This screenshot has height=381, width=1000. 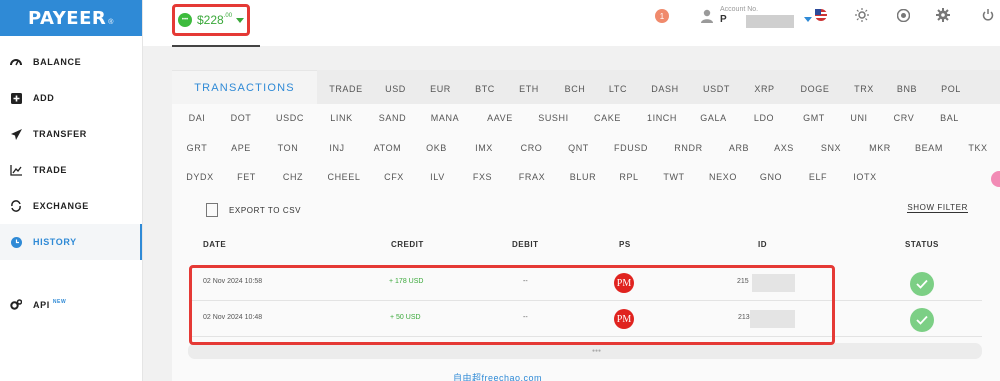 What do you see at coordinates (665, 89) in the screenshot?
I see `tab-dash: DASH` at bounding box center [665, 89].